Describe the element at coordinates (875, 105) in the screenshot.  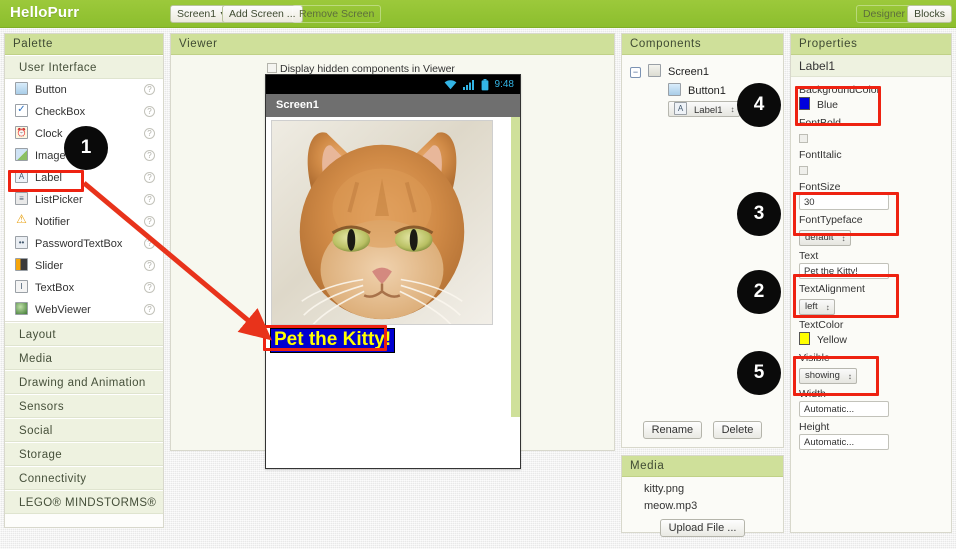
I see `property-color-value: Blue` at that location.